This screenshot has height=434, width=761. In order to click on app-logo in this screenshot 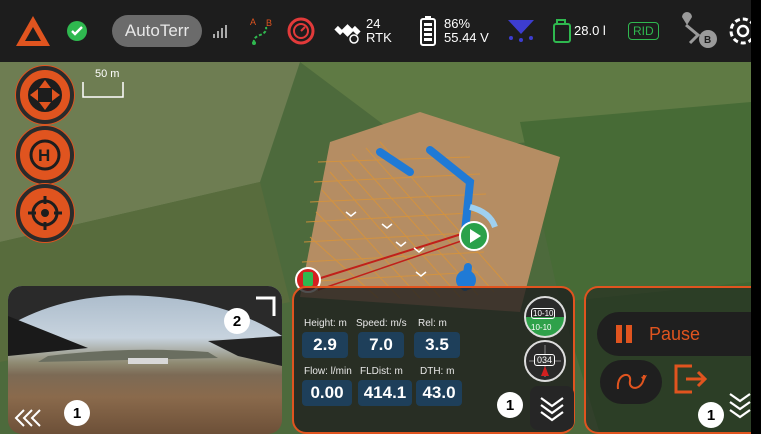, I will do `click(33, 31)`.